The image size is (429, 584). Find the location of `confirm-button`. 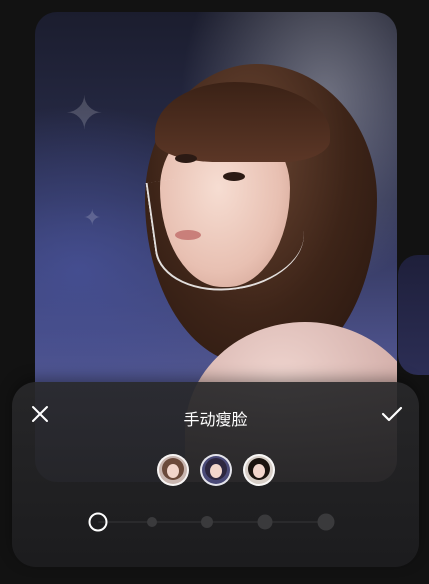

confirm-button is located at coordinates (392, 414).